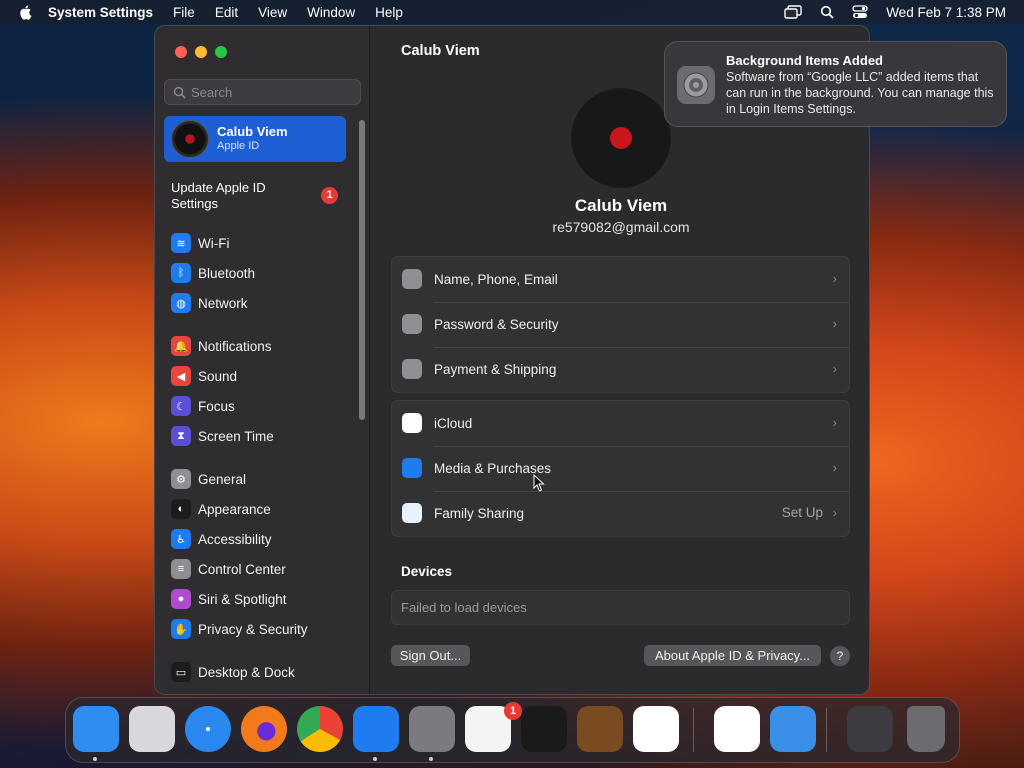  Describe the element at coordinates (203, 406) in the screenshot. I see `sidebar-item-focus: ☾ Focus` at that location.